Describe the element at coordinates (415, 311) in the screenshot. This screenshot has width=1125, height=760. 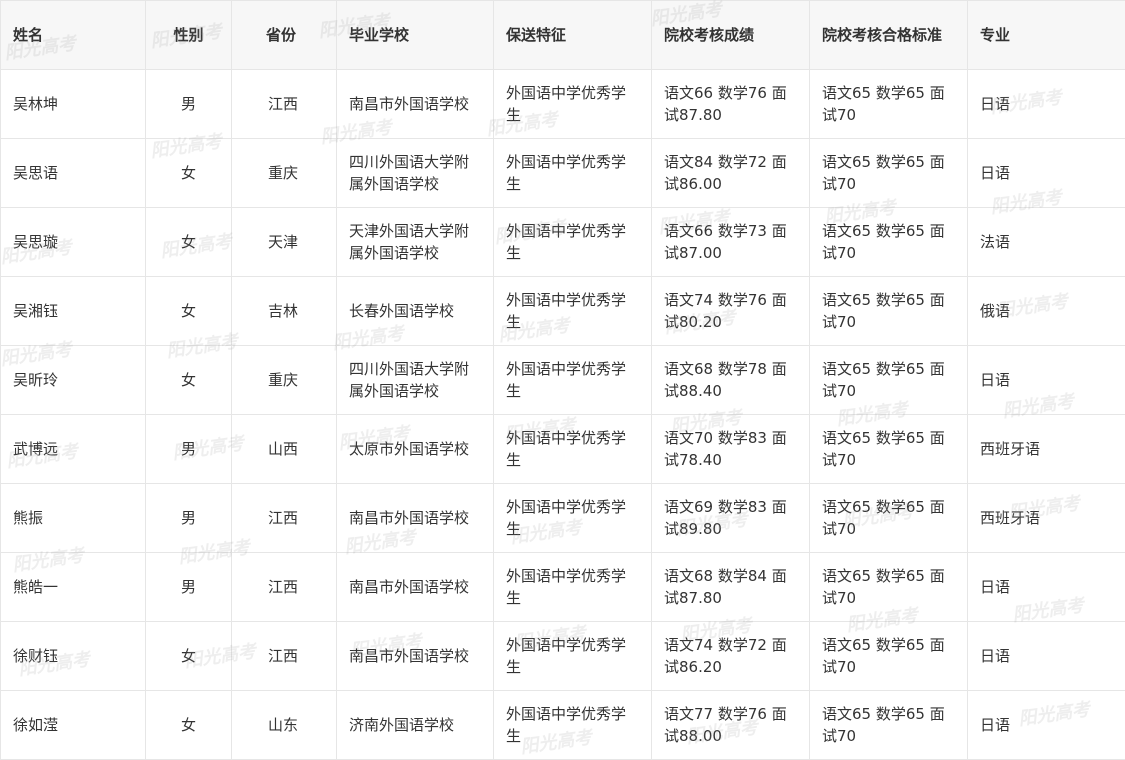
I see `cell-school: 长春外国语学校` at that location.